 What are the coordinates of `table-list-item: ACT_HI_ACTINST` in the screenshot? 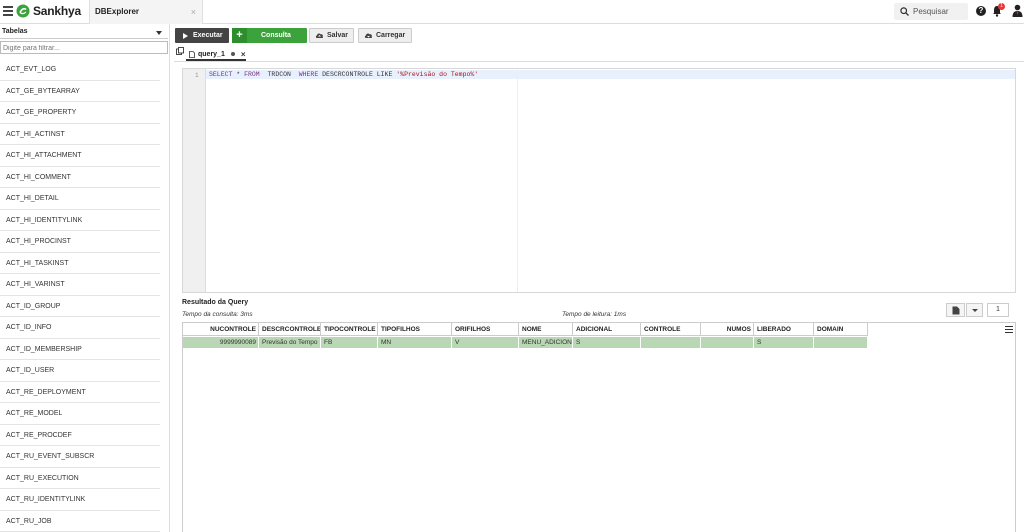 It's located at (80, 134).